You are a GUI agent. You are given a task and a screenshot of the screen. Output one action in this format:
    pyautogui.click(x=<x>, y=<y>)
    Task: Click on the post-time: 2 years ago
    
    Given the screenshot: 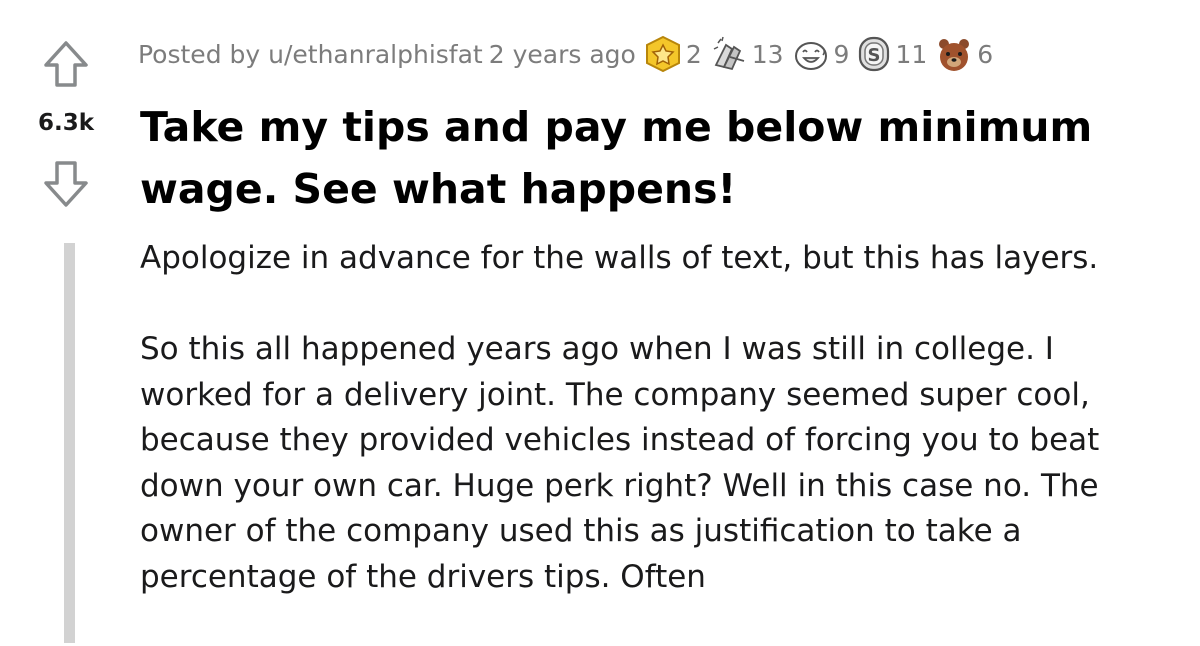 What is the action you would take?
    pyautogui.click(x=562, y=54)
    